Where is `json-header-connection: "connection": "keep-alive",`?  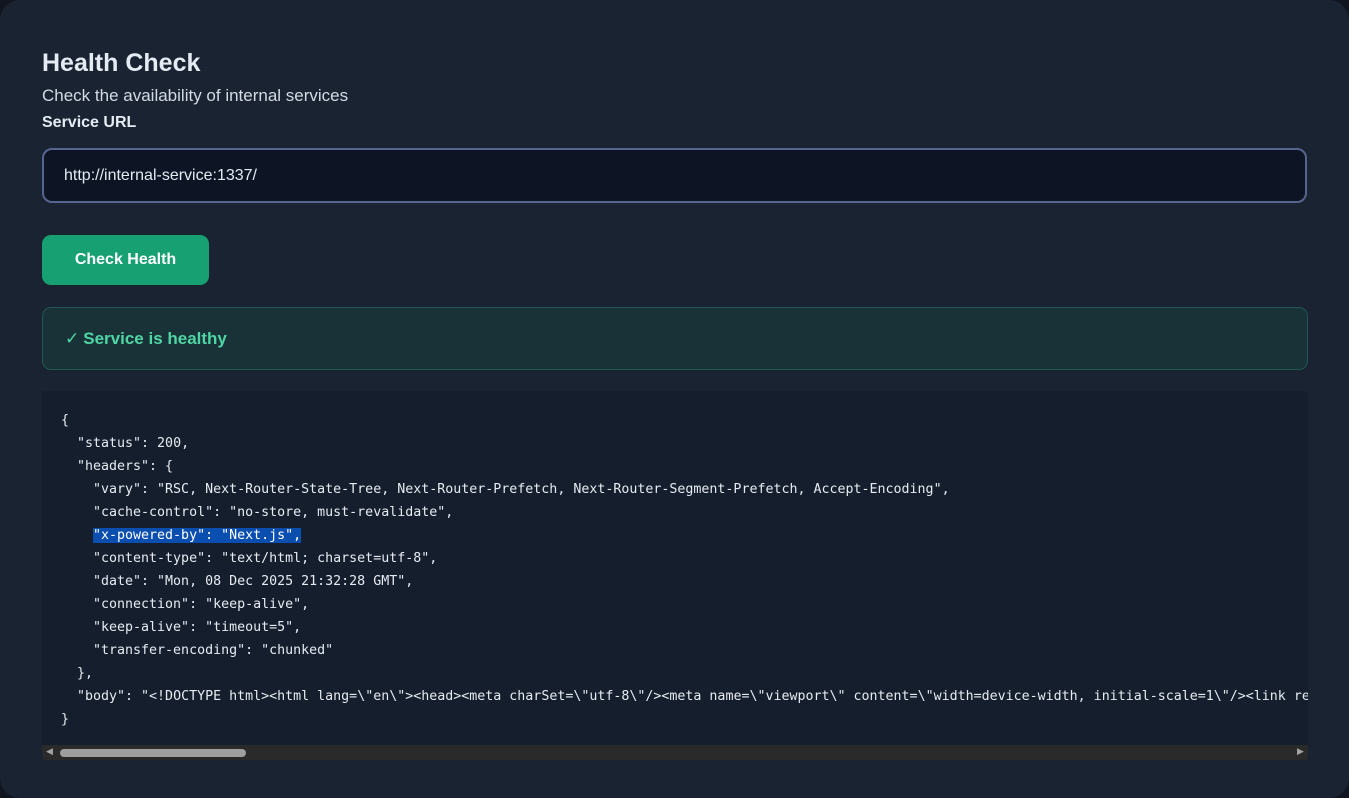 json-header-connection: "connection": "keep-alive", is located at coordinates (201, 604).